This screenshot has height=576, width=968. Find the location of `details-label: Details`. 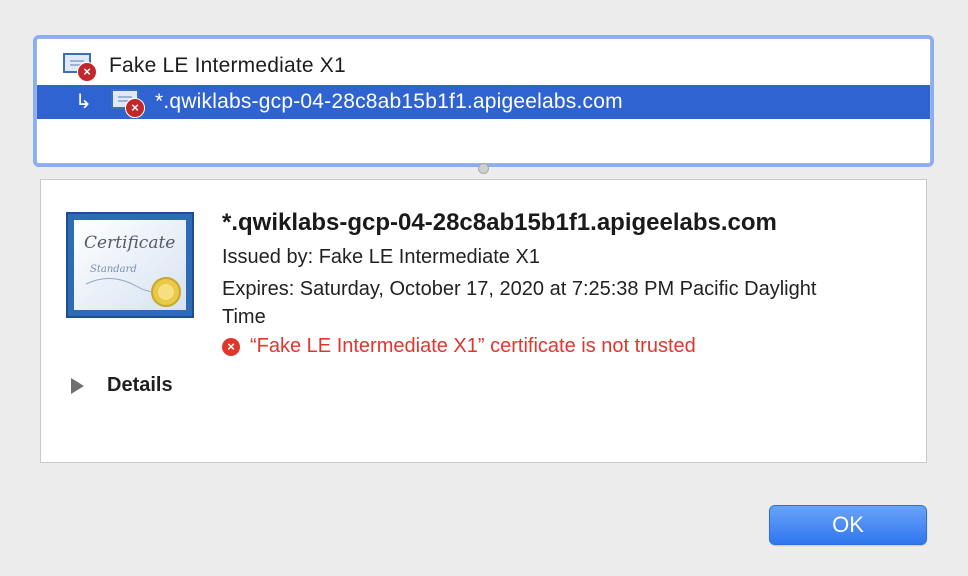

details-label: Details is located at coordinates (140, 385).